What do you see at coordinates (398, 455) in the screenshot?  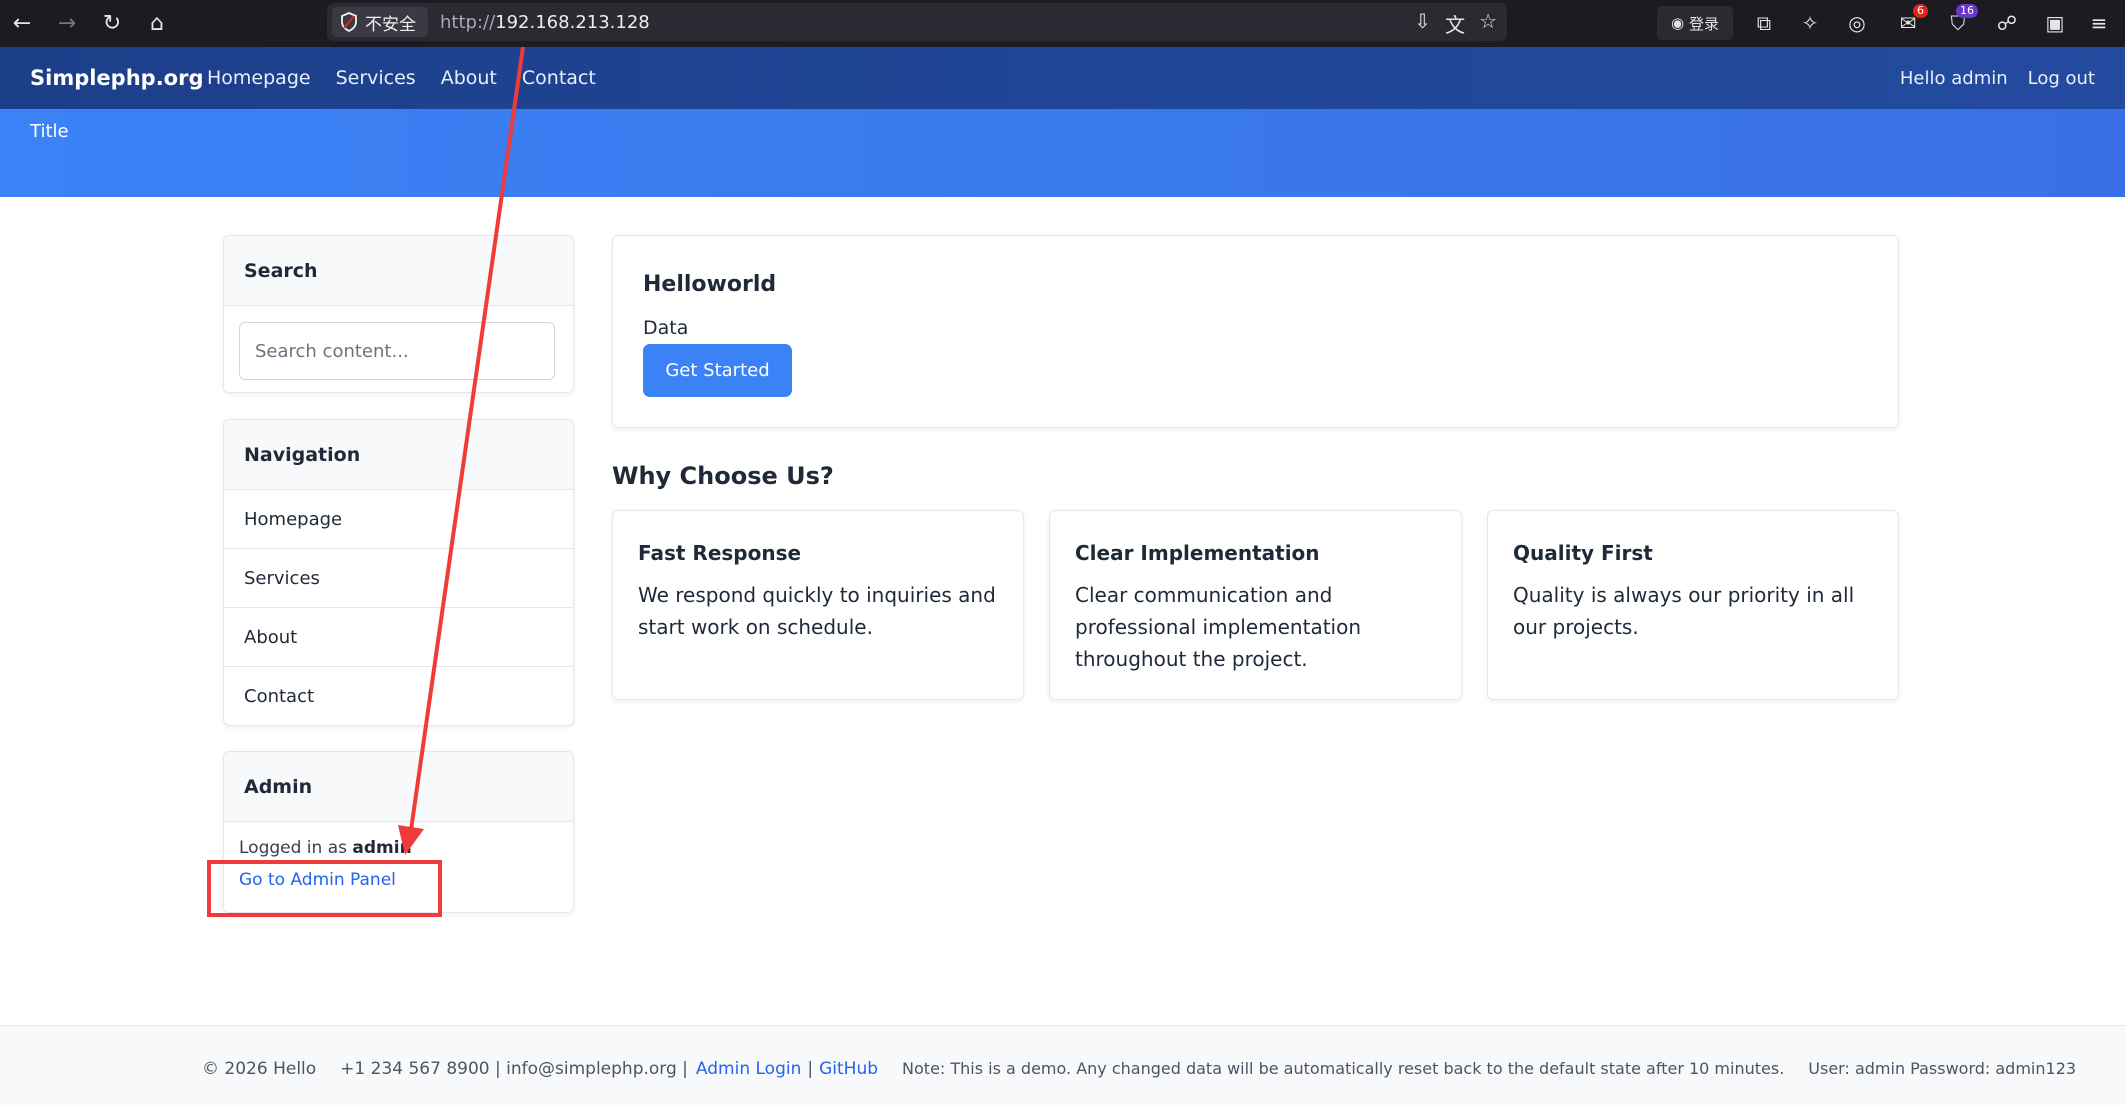 I see `navigation-title: Navigation` at bounding box center [398, 455].